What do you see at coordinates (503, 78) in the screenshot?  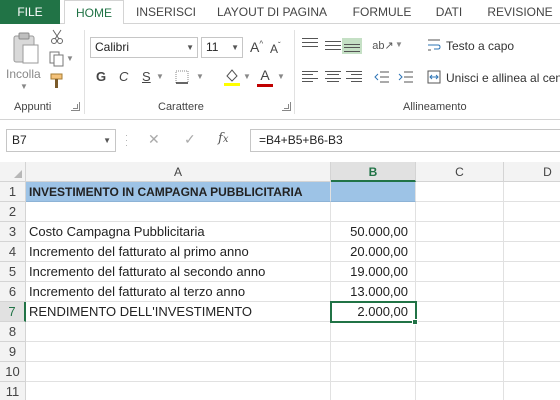 I see `merge-center-button: Unisci e allinea al cent` at bounding box center [503, 78].